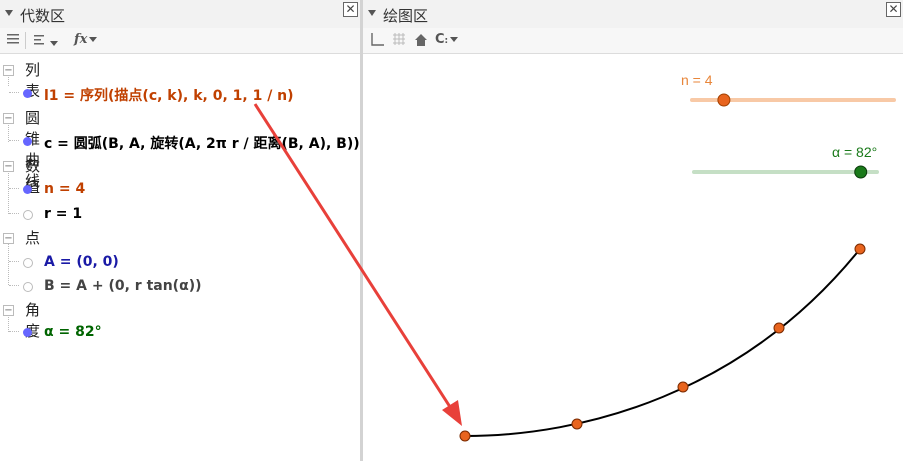 This screenshot has width=903, height=461. I want to click on item-text: c = 圆弧(B, A, 旋转(A, 2π r / 距离(B, A), B)), so click(202, 143).